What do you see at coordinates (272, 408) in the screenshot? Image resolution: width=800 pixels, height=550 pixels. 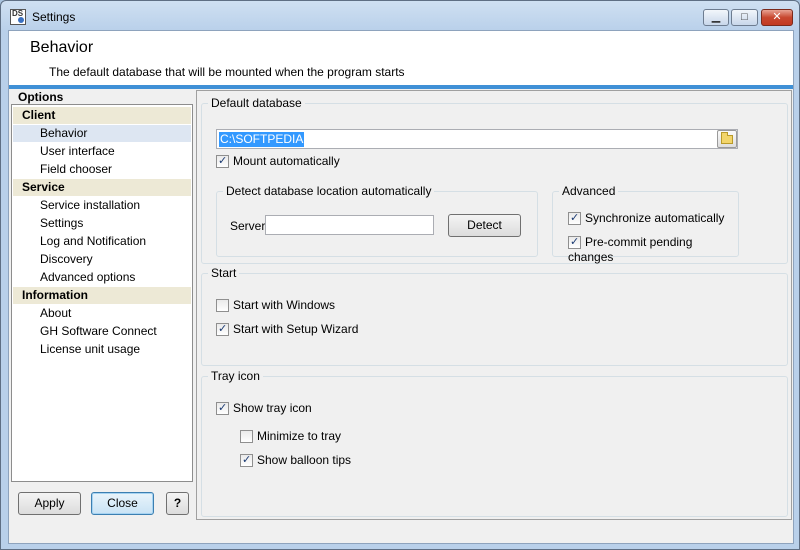 I see `show-tray-icon-label: Show tray icon` at bounding box center [272, 408].